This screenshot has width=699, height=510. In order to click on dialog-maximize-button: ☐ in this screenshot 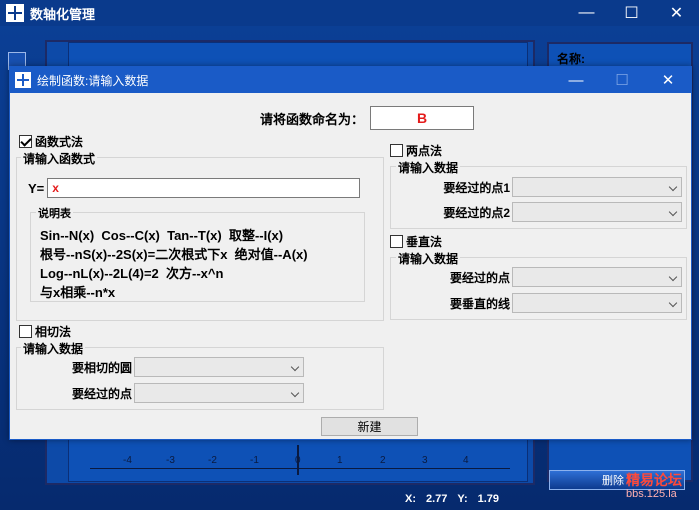, I will do `click(622, 80)`.